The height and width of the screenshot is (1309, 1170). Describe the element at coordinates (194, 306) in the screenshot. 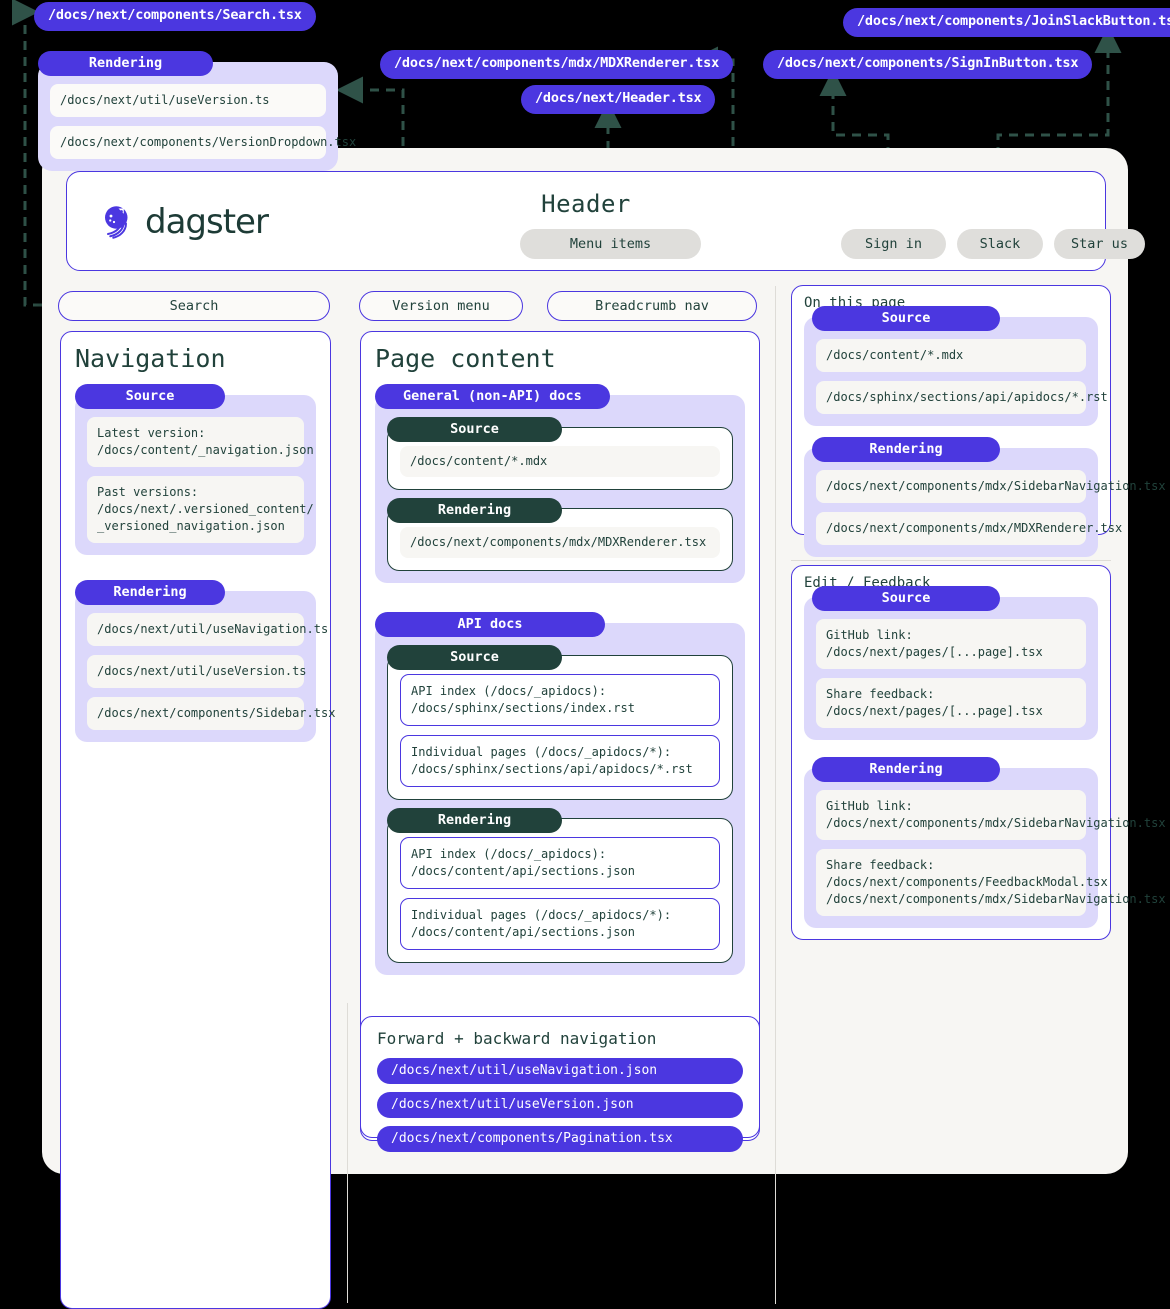

I see `search-lozenge: Search` at that location.